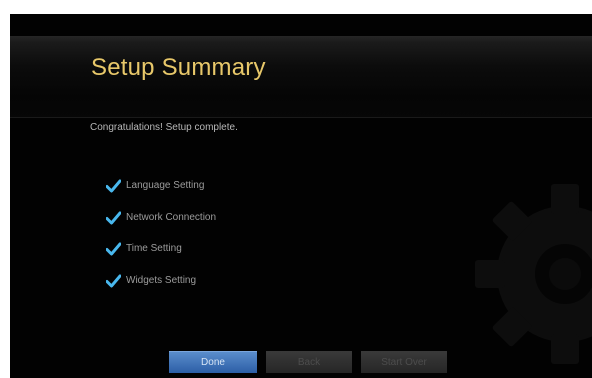  I want to click on step-item-widgets: Widgets Setting, so click(161, 290).